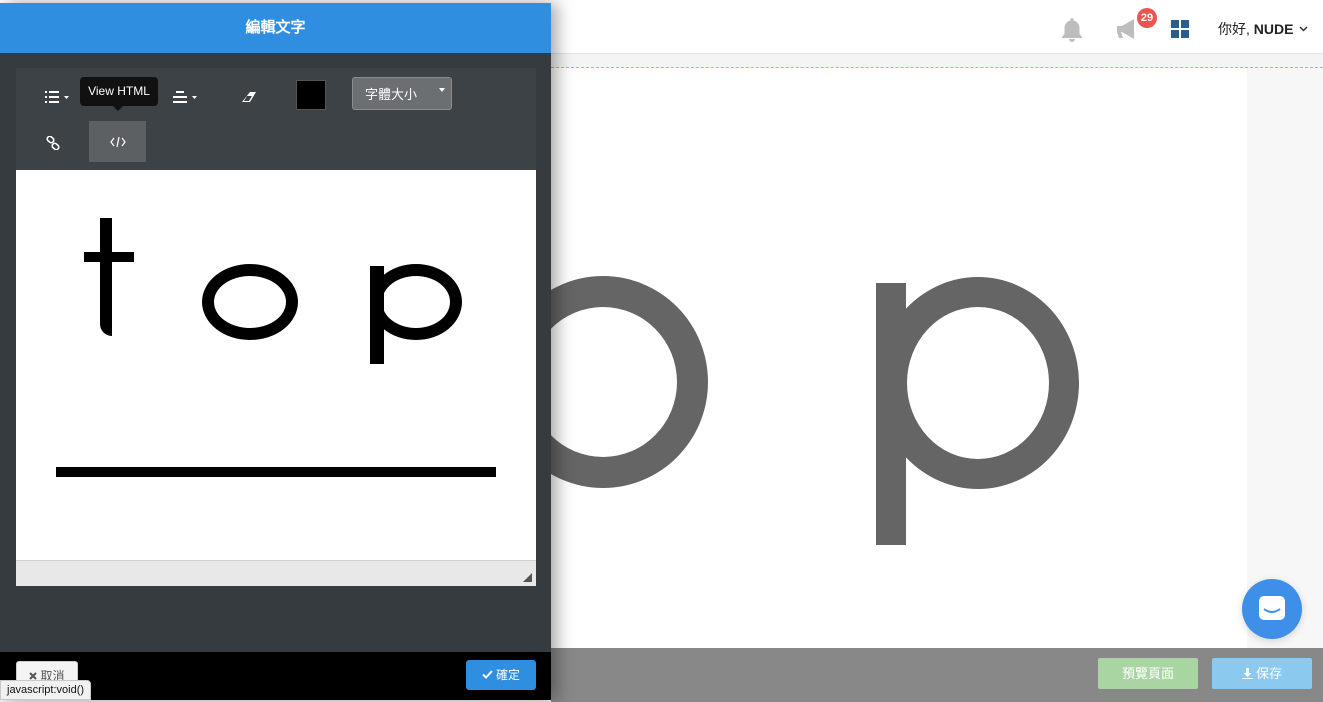  What do you see at coordinates (527, 577) in the screenshot?
I see `resize-handle-icon` at bounding box center [527, 577].